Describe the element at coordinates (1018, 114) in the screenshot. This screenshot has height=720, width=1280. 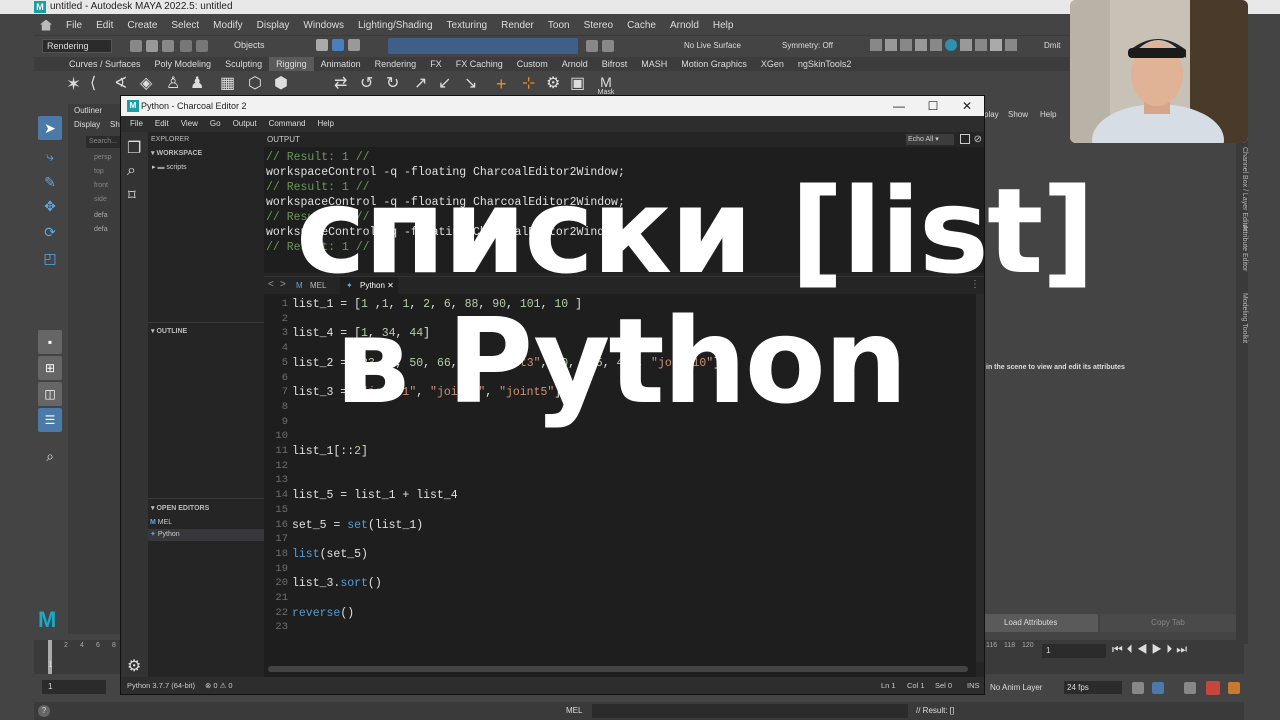
I see `panel-menu-show: Show` at that location.